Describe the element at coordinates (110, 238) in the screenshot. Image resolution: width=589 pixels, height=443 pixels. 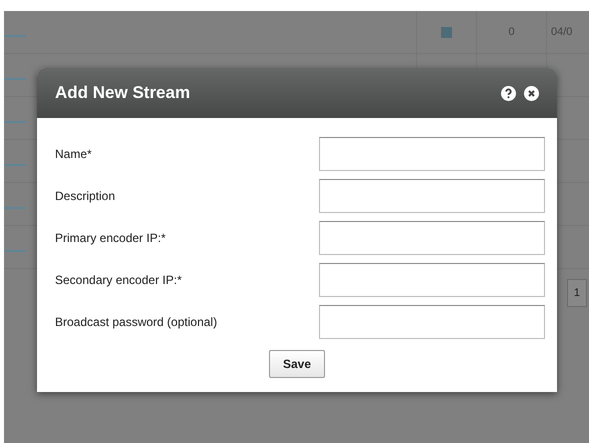
I see `field-label: Primary encoder IP:*` at that location.